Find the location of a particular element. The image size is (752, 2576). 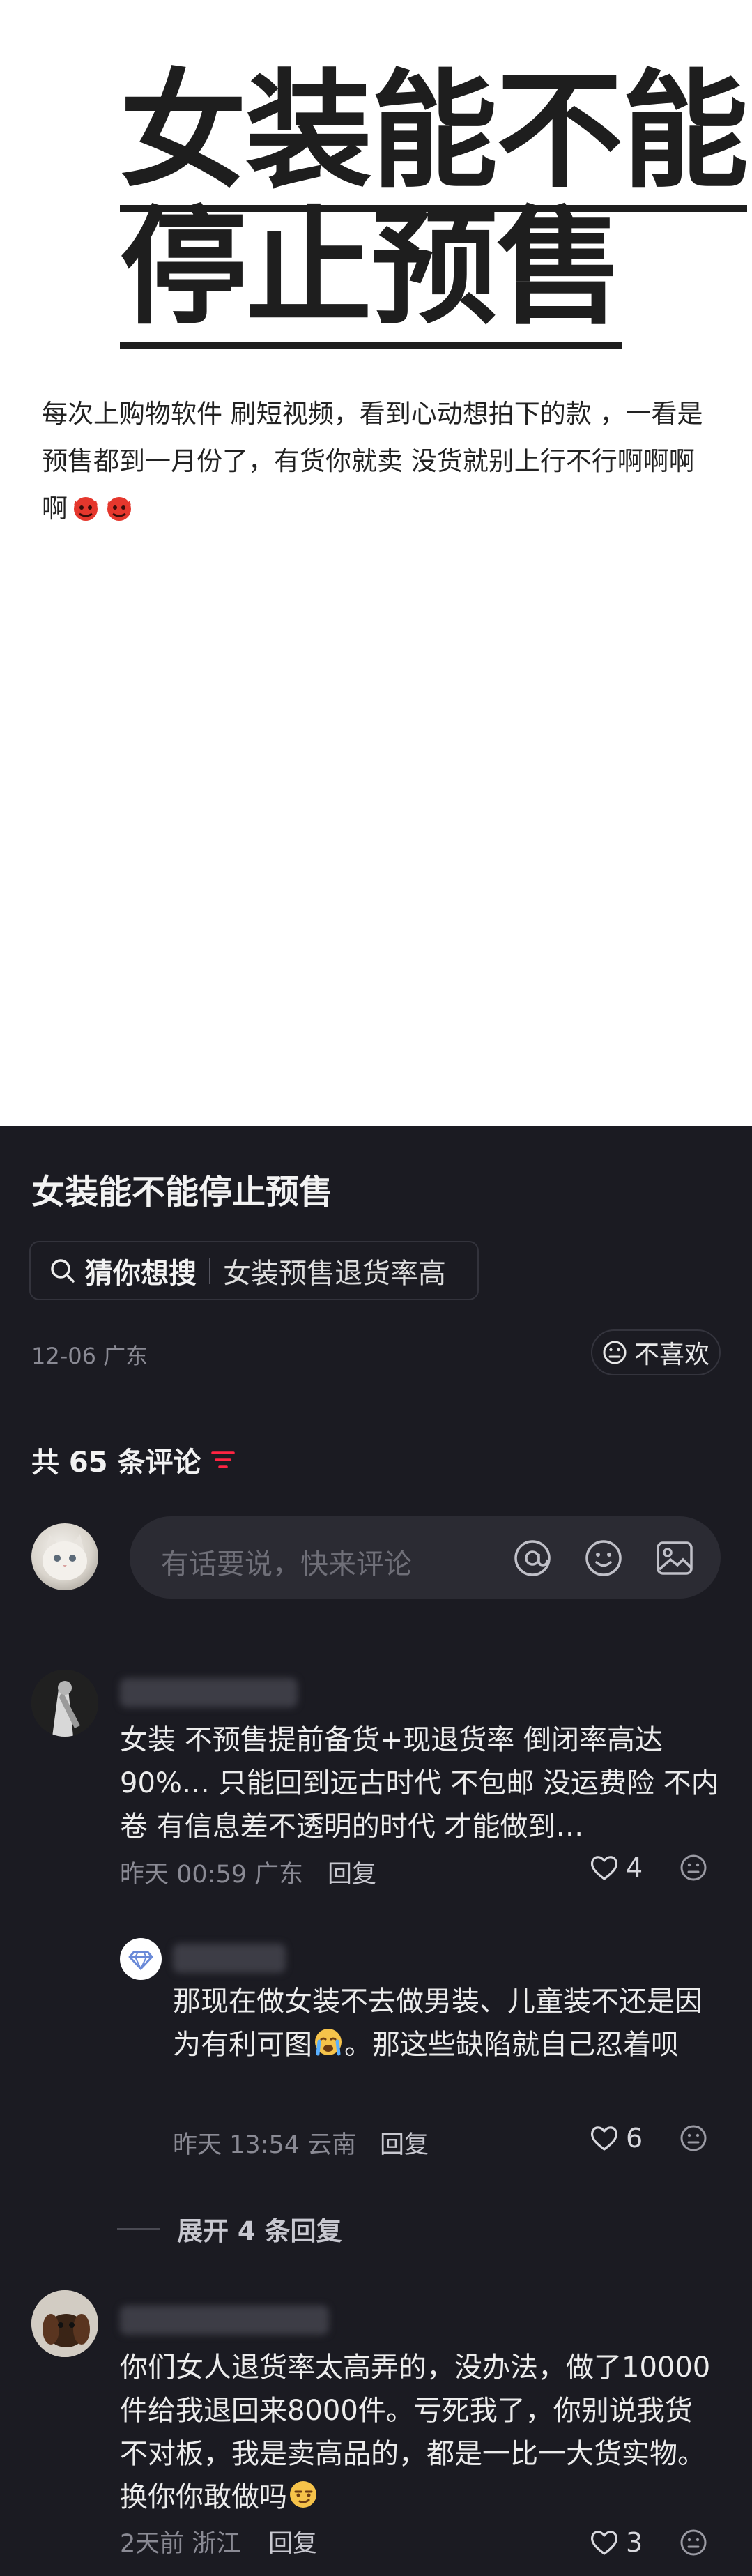

suggested-search-query: 女装预售退货率高 is located at coordinates (335, 1273).